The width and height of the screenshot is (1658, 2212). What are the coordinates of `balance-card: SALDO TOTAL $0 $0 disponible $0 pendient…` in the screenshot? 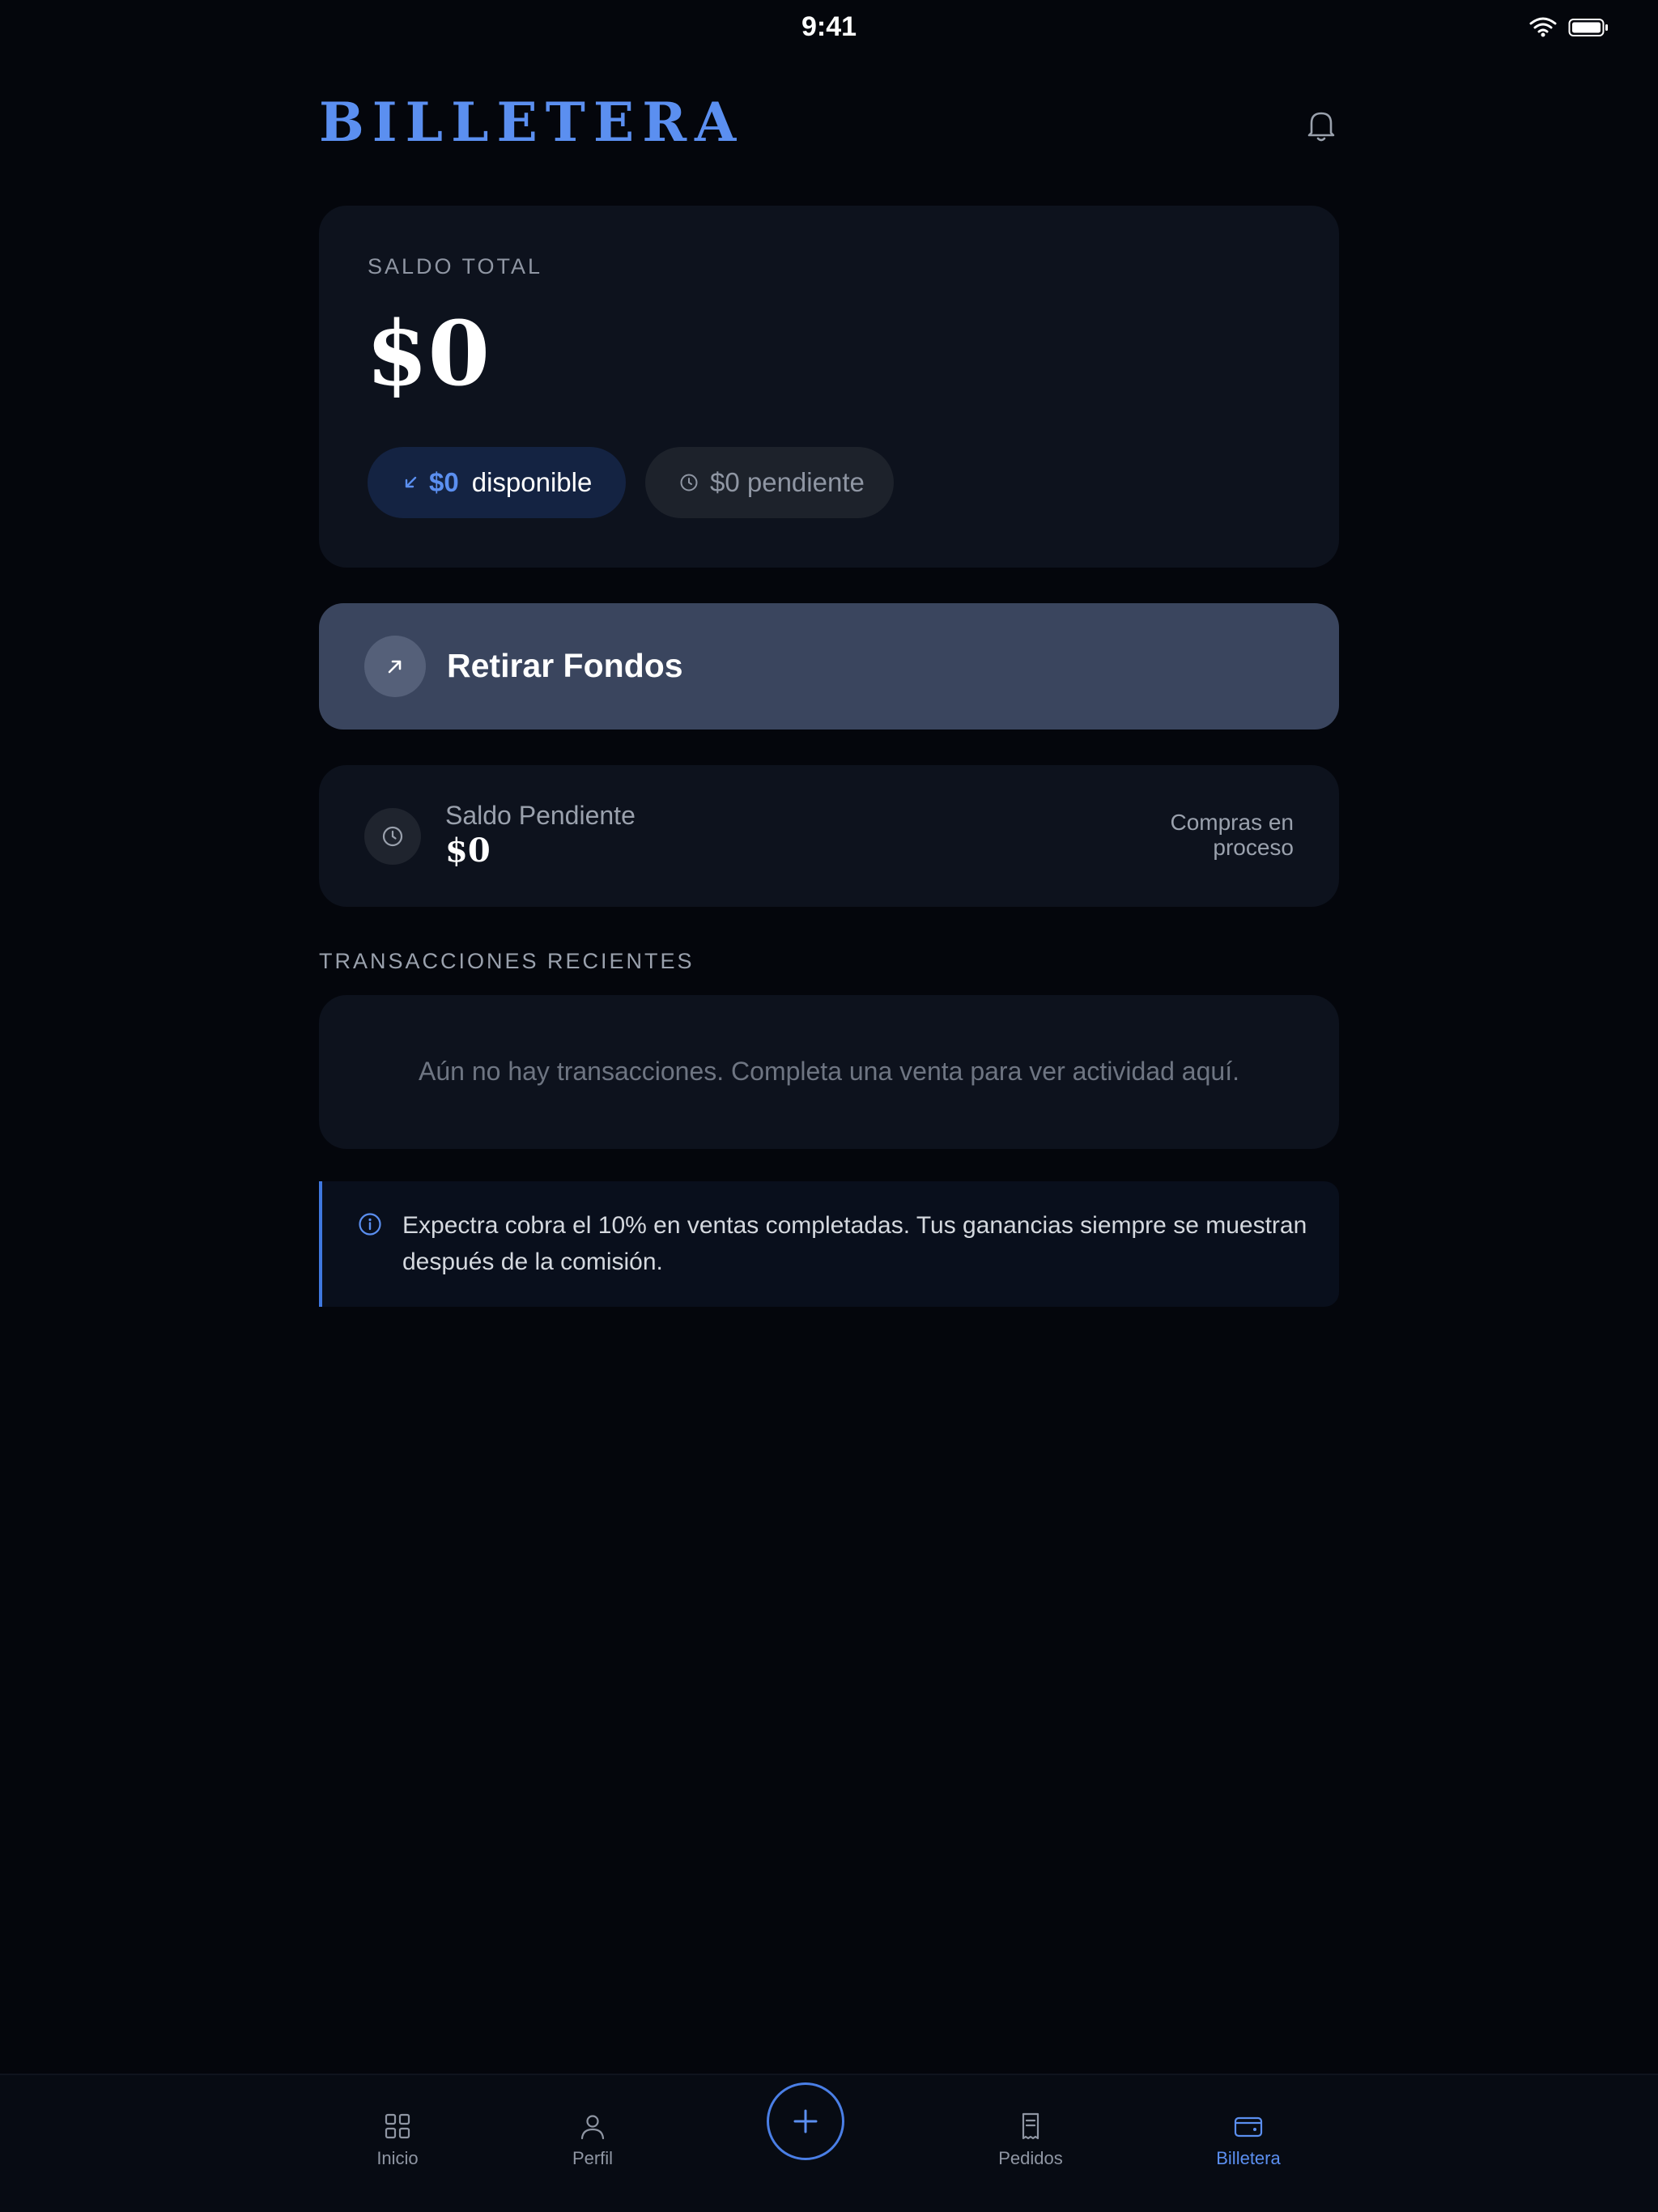 It's located at (829, 387).